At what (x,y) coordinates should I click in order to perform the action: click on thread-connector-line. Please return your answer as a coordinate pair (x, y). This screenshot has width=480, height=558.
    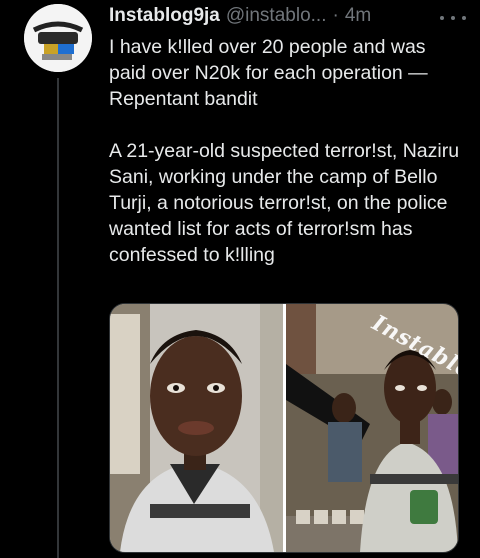
    Looking at the image, I should click on (58, 318).